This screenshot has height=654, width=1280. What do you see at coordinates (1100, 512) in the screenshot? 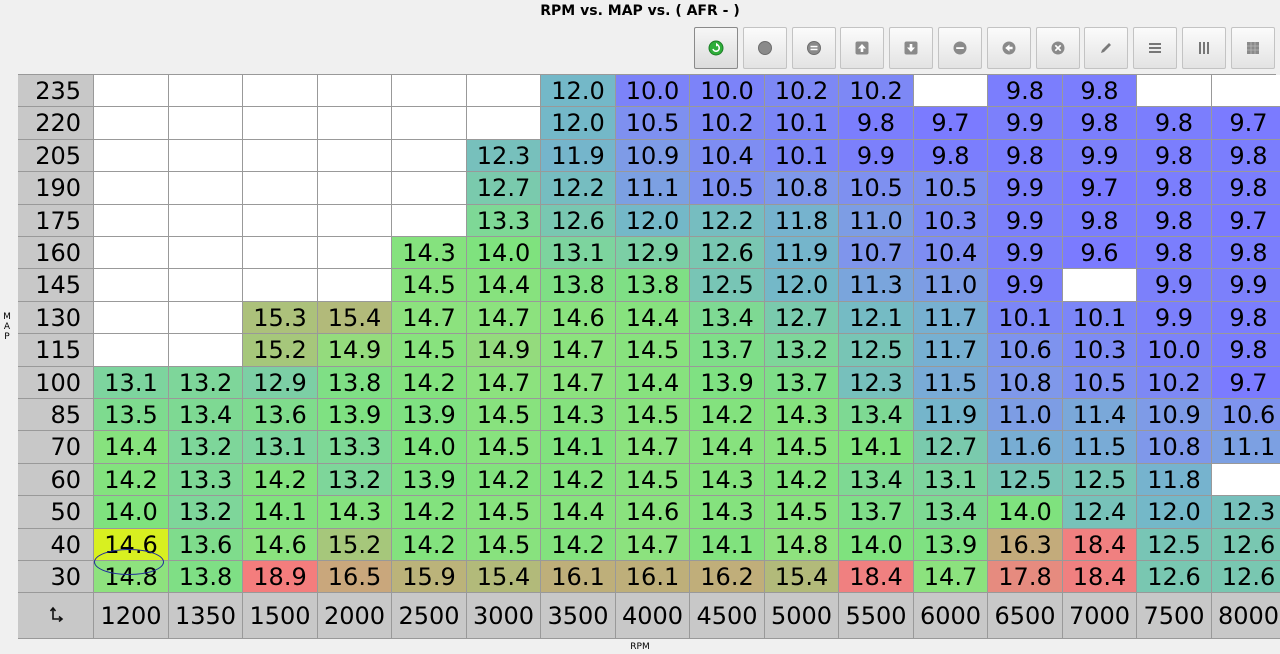
I see `table-cell: 12.4` at bounding box center [1100, 512].